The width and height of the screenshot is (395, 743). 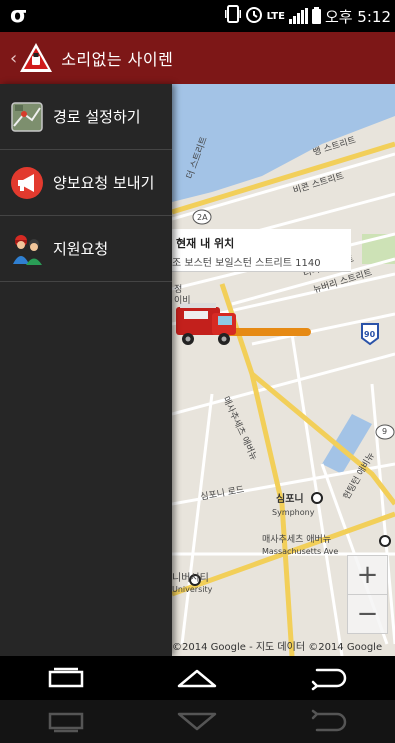 I want to click on map-label: 2A, so click(x=202, y=217).